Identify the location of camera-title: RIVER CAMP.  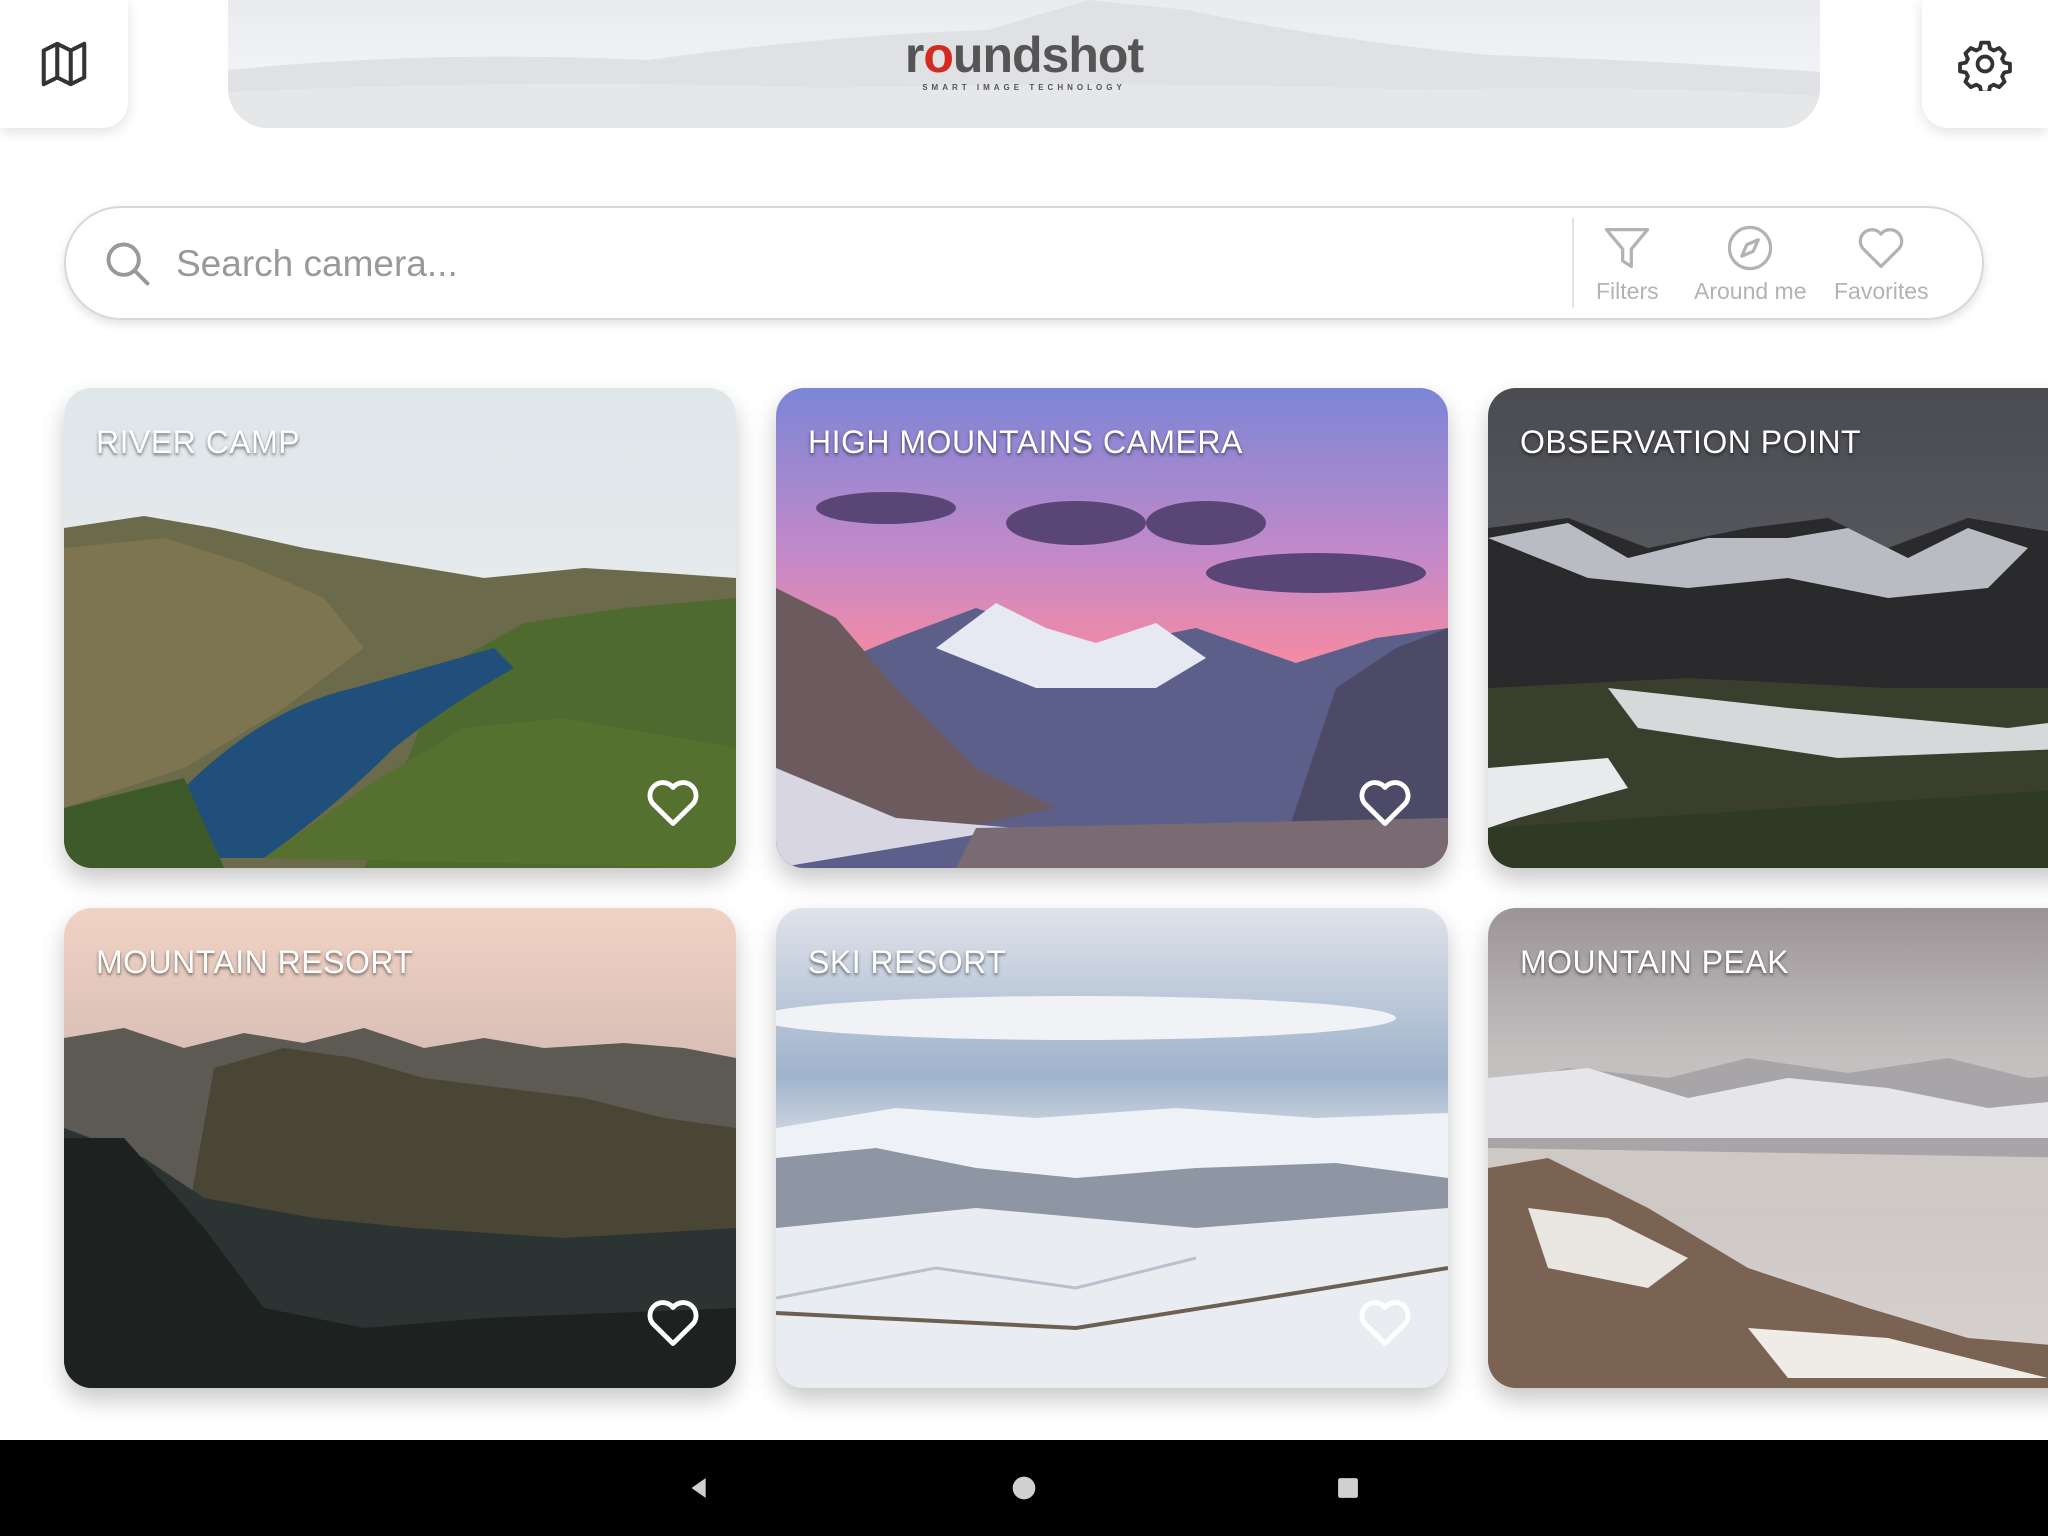
(198, 442).